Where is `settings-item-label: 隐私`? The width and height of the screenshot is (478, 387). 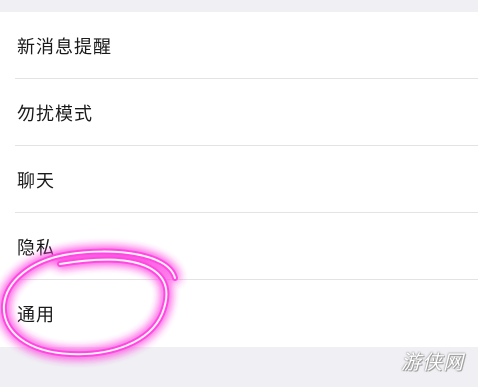 settings-item-label: 隐私 is located at coordinates (36, 248).